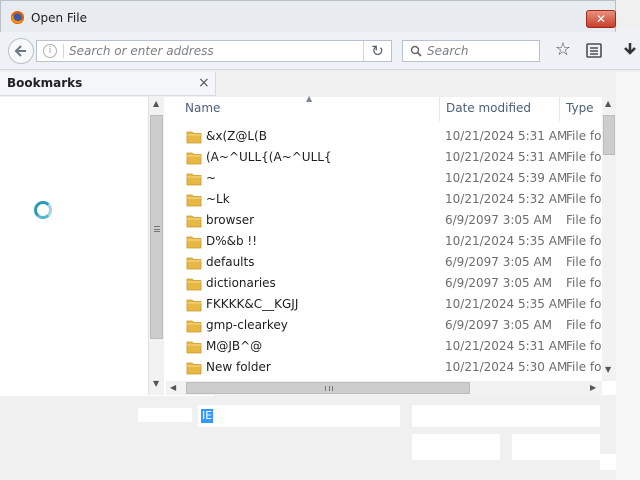  Describe the element at coordinates (17, 17) in the screenshot. I see `firefox-icon` at that location.